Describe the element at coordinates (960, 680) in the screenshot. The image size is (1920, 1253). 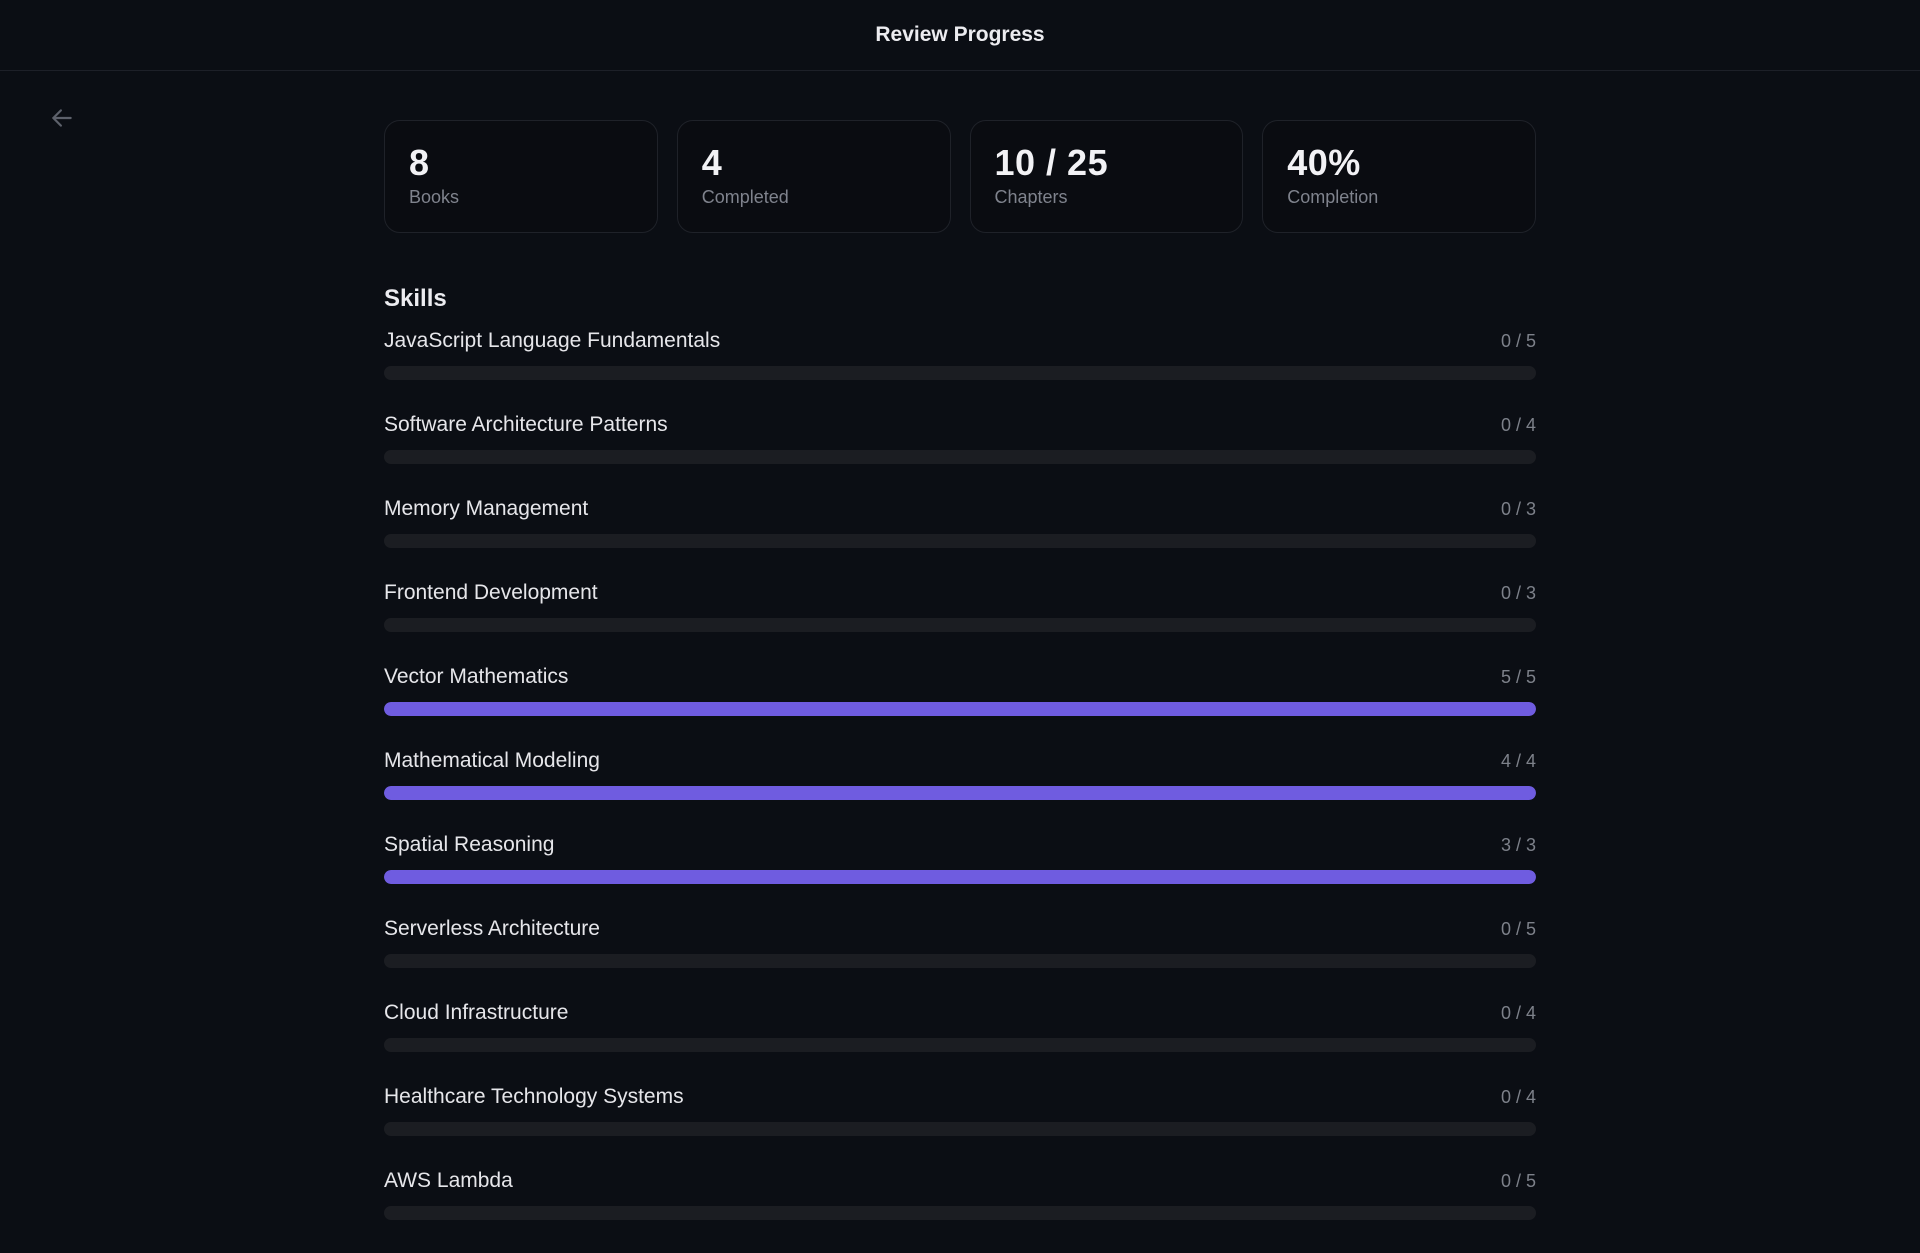
I see `skill-header: Vector Mathematics 5 / 5` at that location.